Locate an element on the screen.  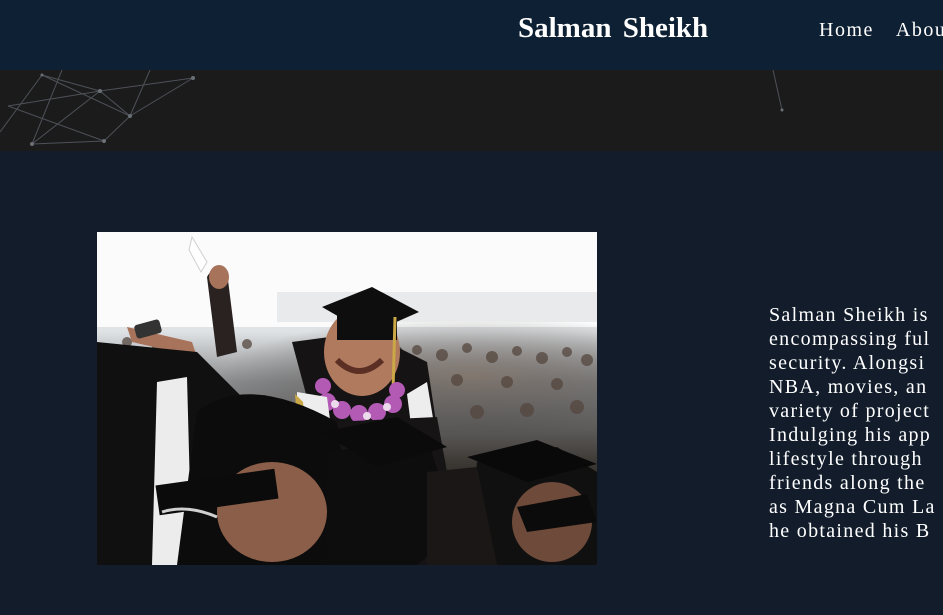
nav-link-home: Home is located at coordinates (846, 30).